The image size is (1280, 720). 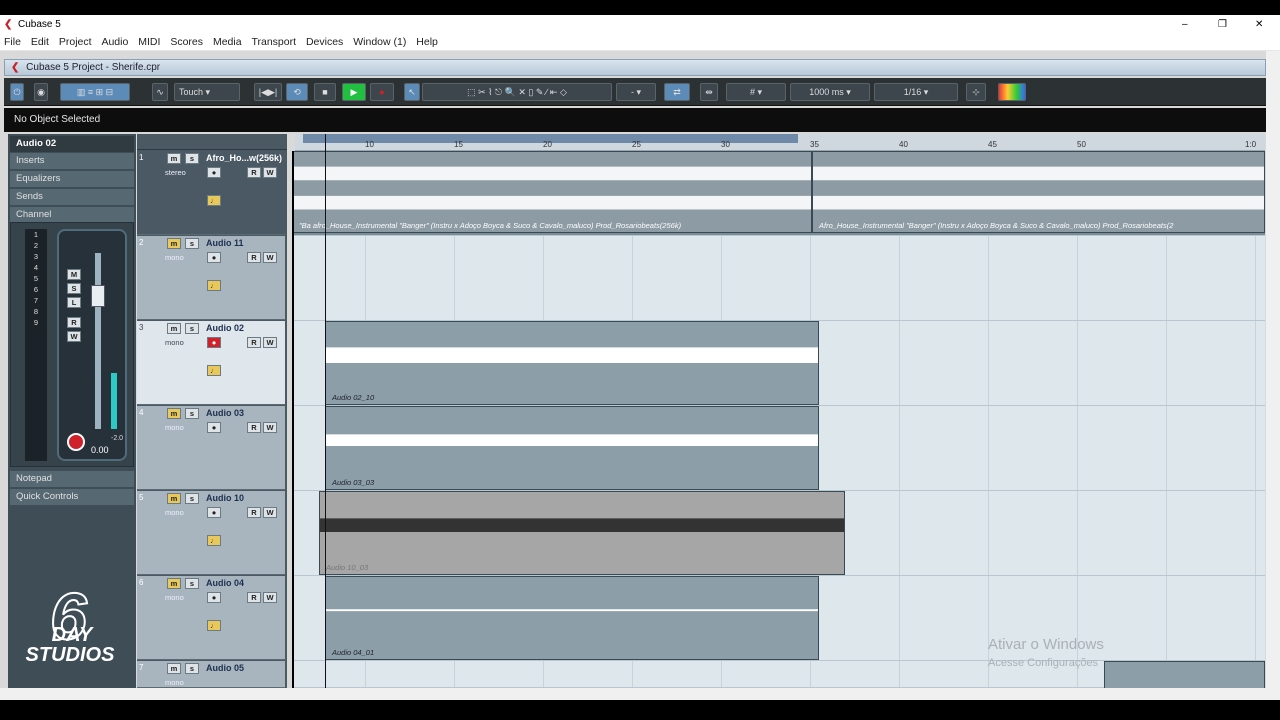 I want to click on vertical-scrollbar, so click(x=1273, y=369).